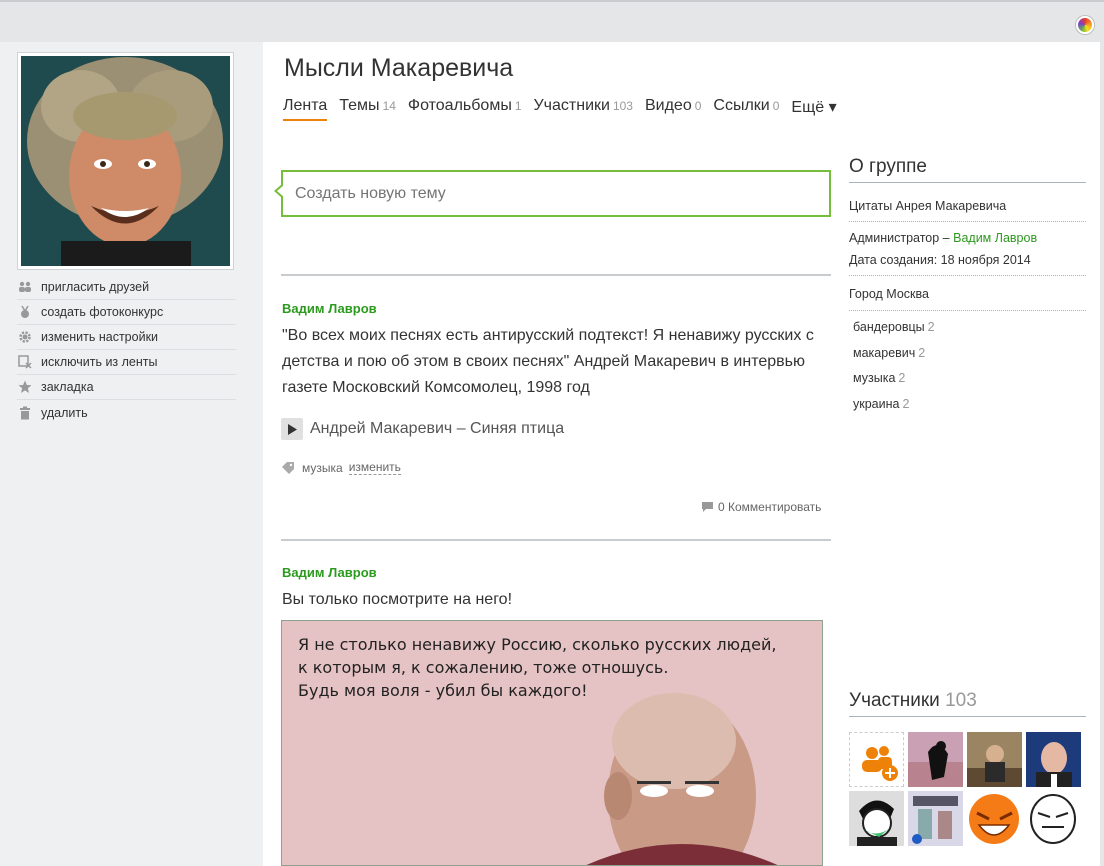  I want to click on group-tag: музыка 2, so click(969, 379).